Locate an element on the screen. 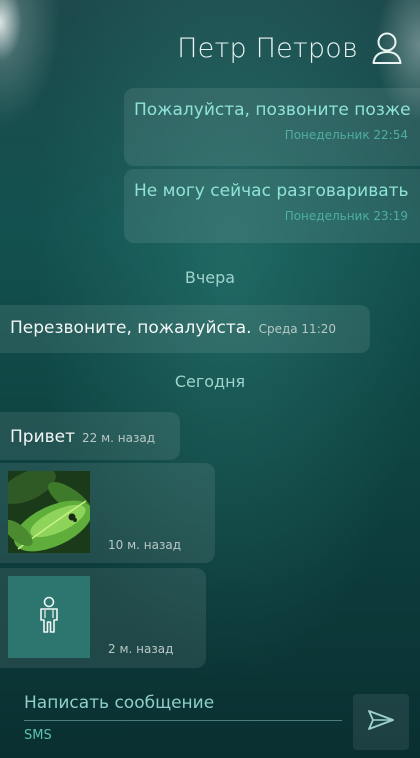 This screenshot has height=758, width=420. message-incoming: Привет 22 м. назад is located at coordinates (90, 436).